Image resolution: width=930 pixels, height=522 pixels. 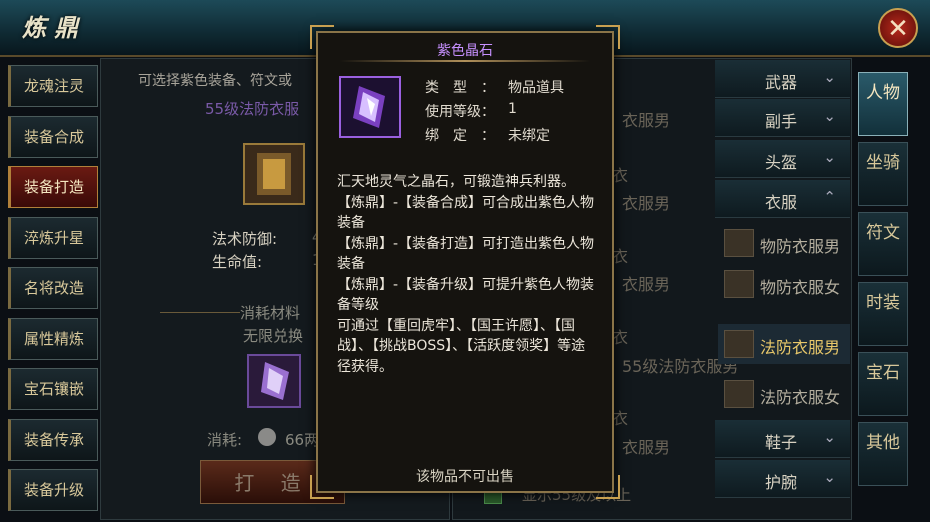 I want to click on equipment-name: 法防衣服女, so click(x=800, y=397).